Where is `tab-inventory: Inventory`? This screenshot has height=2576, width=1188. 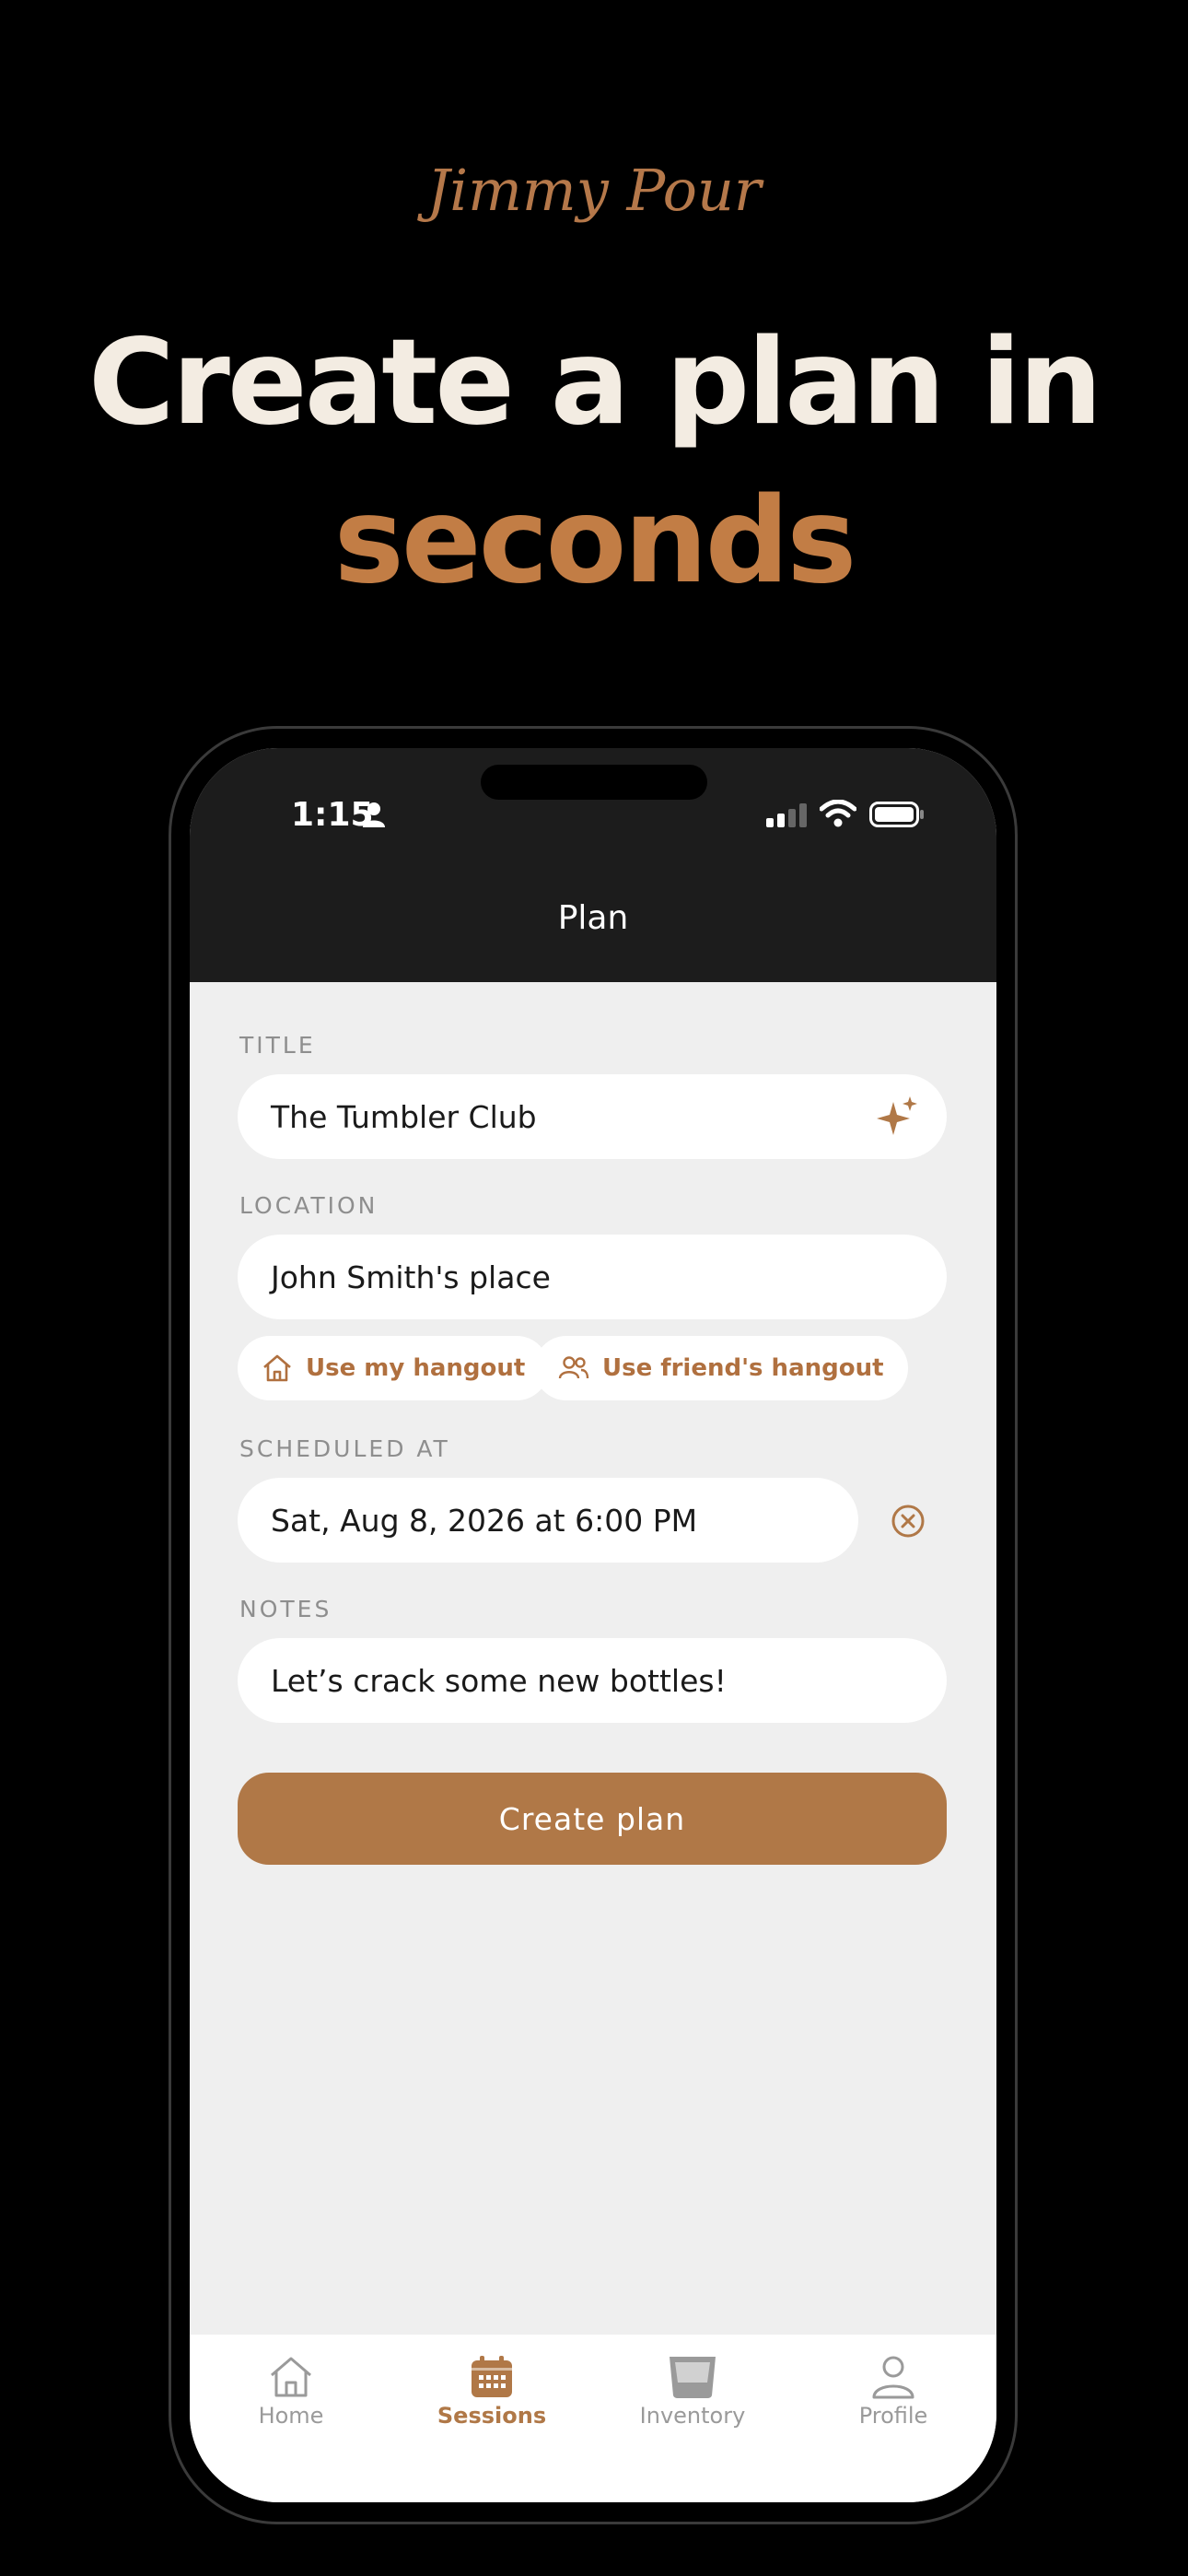 tab-inventory: Inventory is located at coordinates (692, 2392).